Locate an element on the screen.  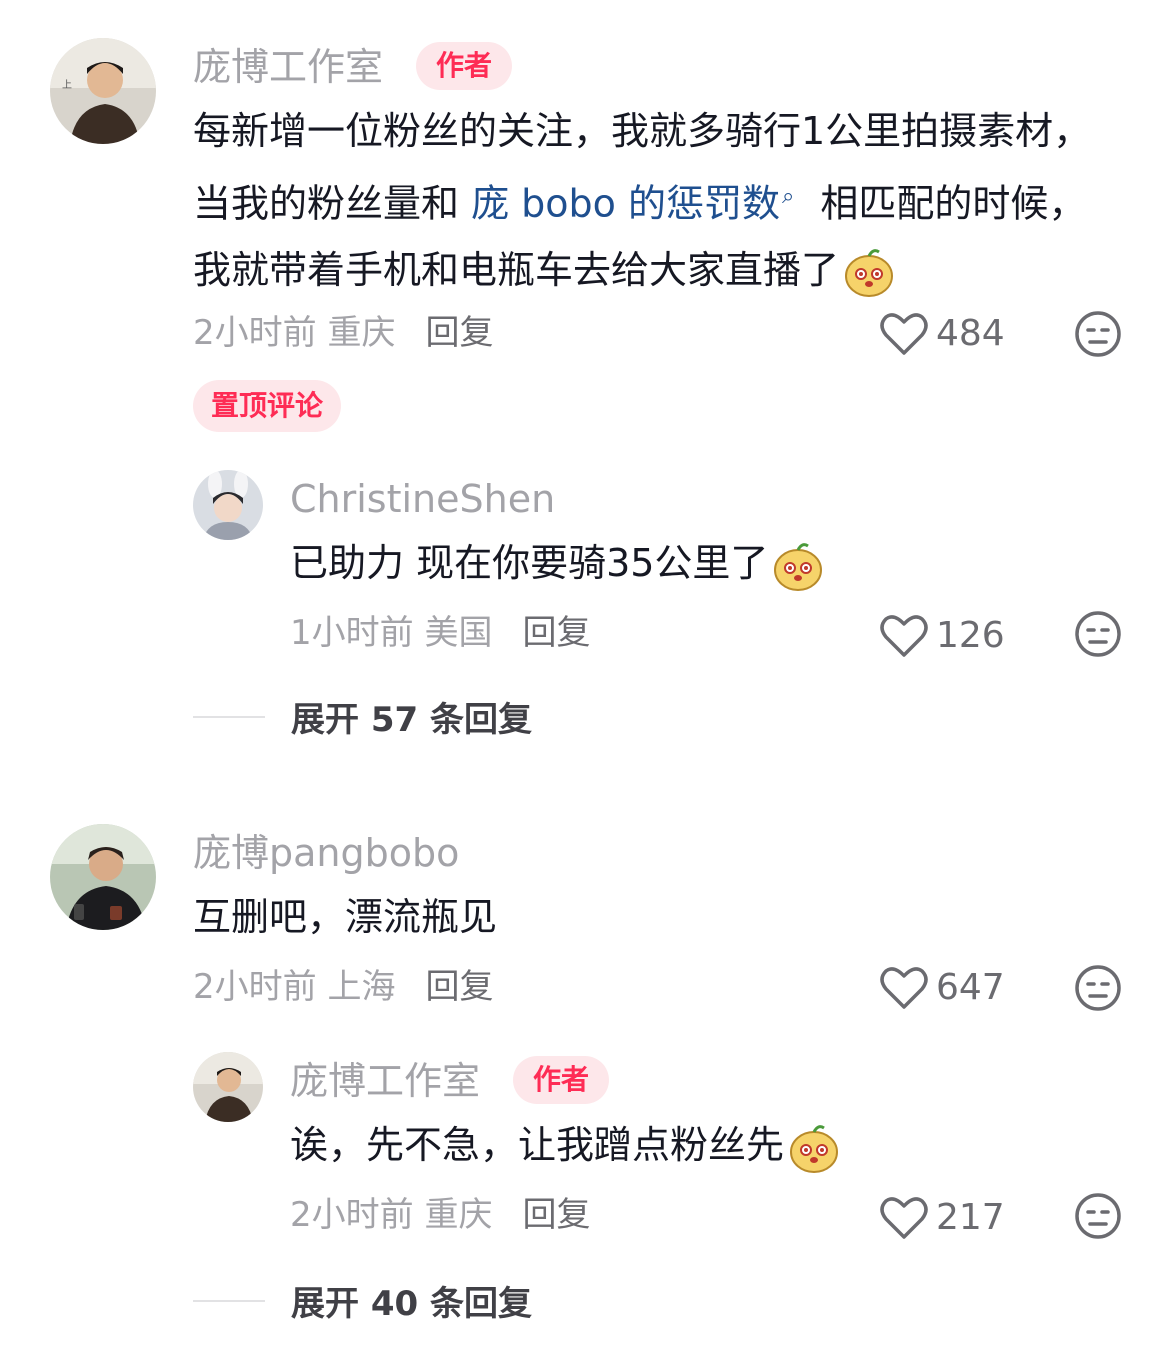
reply-meta: 2小时前 重庆 回复 is located at coordinates (440, 1215).